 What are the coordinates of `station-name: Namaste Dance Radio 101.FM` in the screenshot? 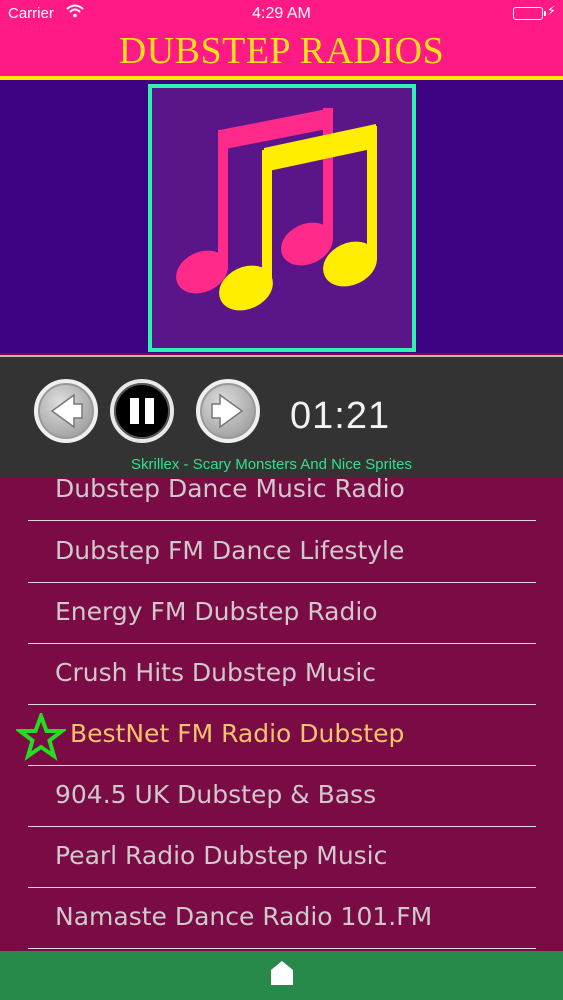 It's located at (244, 916).